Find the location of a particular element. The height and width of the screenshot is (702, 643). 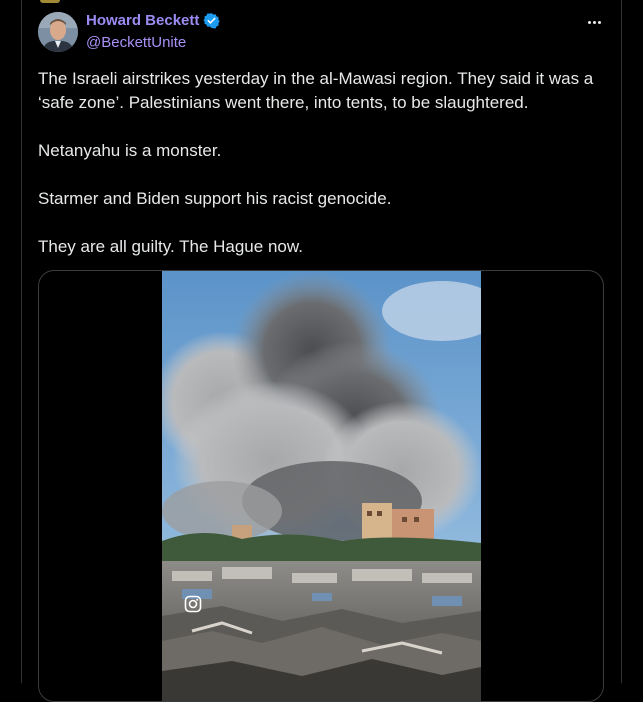

previous-post-avatar-edge is located at coordinates (50, 1).